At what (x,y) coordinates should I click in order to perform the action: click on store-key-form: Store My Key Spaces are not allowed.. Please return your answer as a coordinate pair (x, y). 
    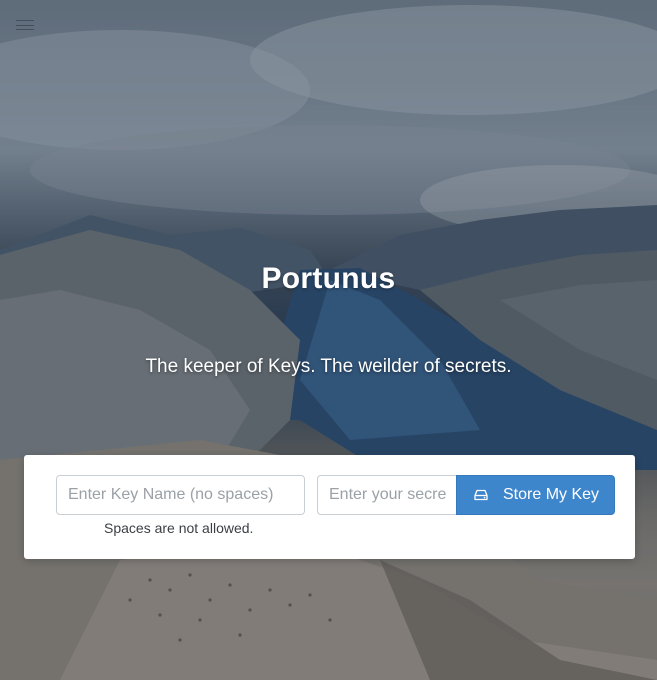
    Looking at the image, I should click on (329, 507).